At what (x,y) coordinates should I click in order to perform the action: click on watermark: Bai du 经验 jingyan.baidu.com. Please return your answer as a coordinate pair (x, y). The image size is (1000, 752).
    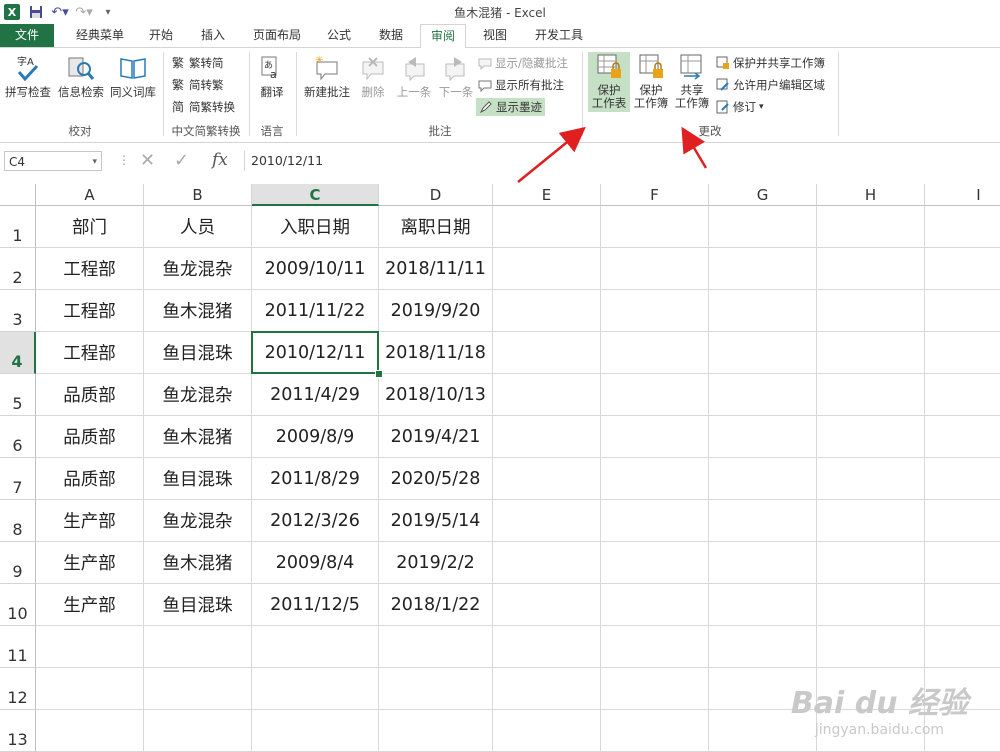
    Looking at the image, I should click on (879, 708).